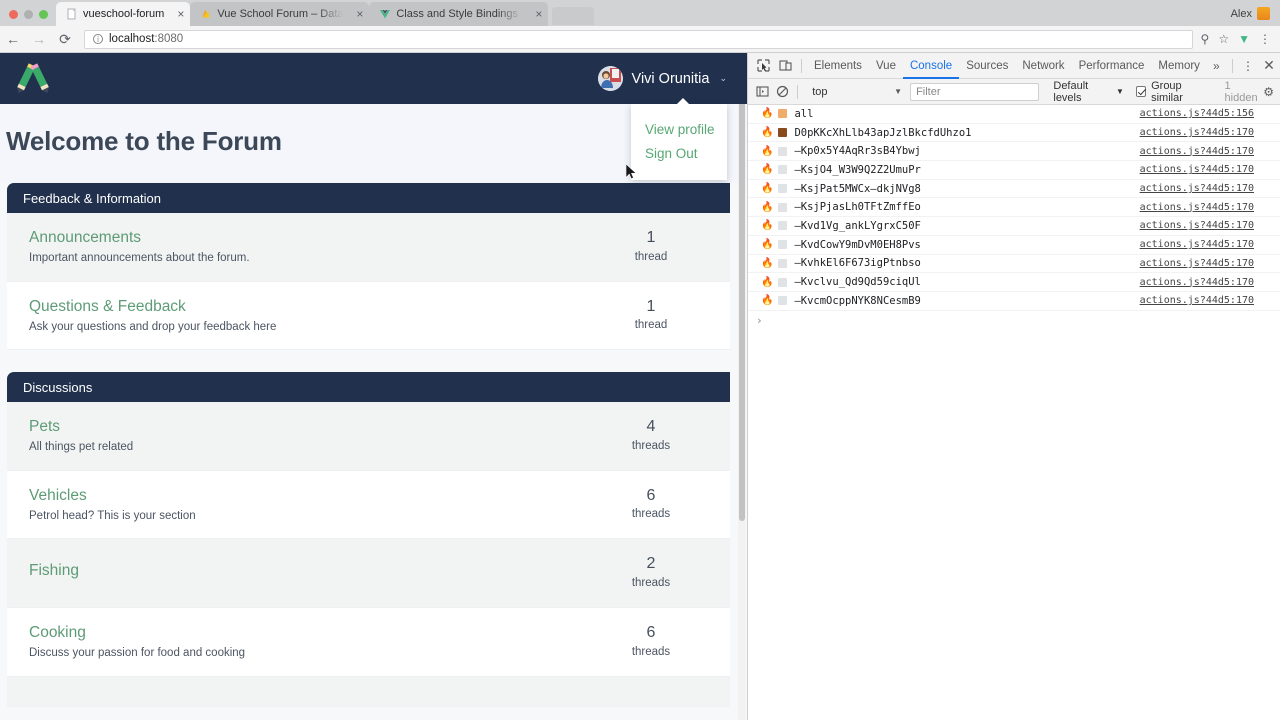  I want to click on object-preview-icon, so click(783, 301).